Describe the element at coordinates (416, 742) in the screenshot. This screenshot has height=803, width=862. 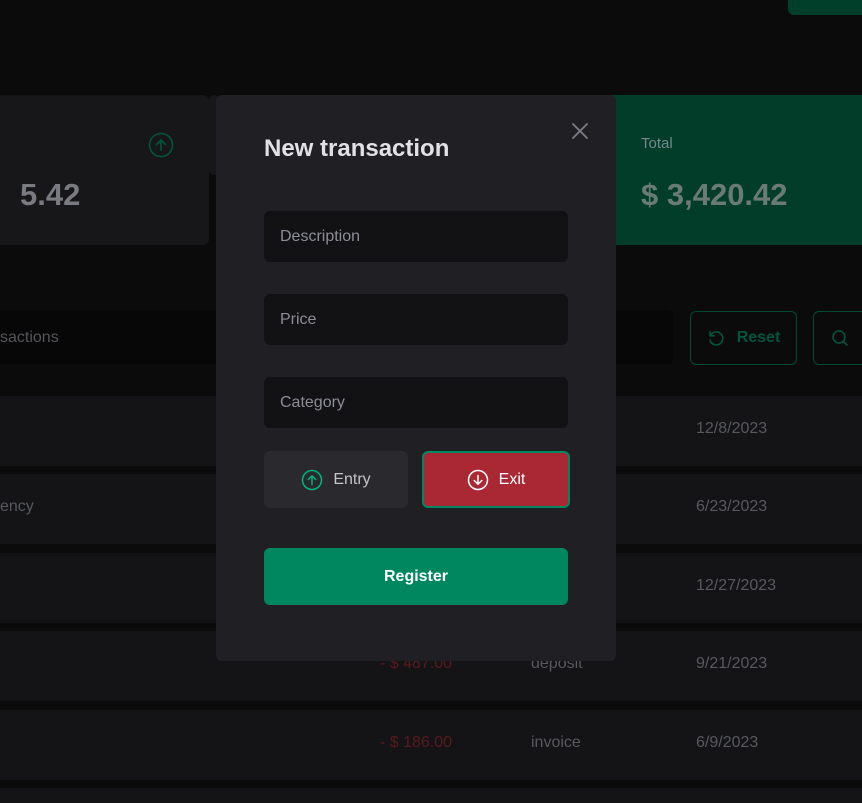
I see `row-price: - $ 186.00` at that location.